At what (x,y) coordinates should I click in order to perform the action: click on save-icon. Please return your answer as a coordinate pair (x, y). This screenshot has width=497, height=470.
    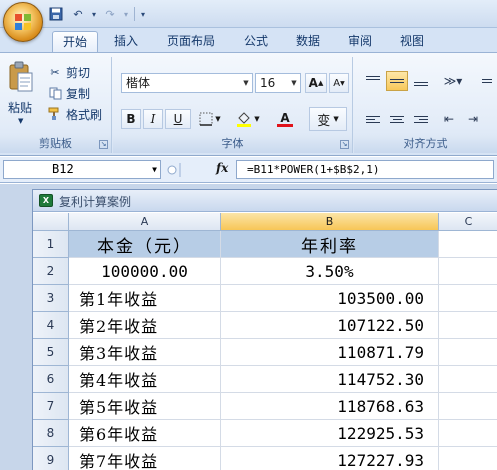
    Looking at the image, I should click on (56, 14).